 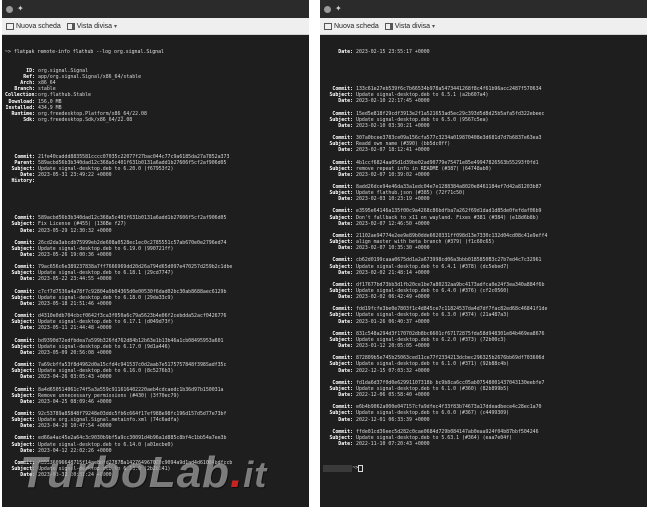 What do you see at coordinates (393, 52) in the screenshot?
I see `field-value: 2023-02-15 23:55:17 +0000` at bounding box center [393, 52].